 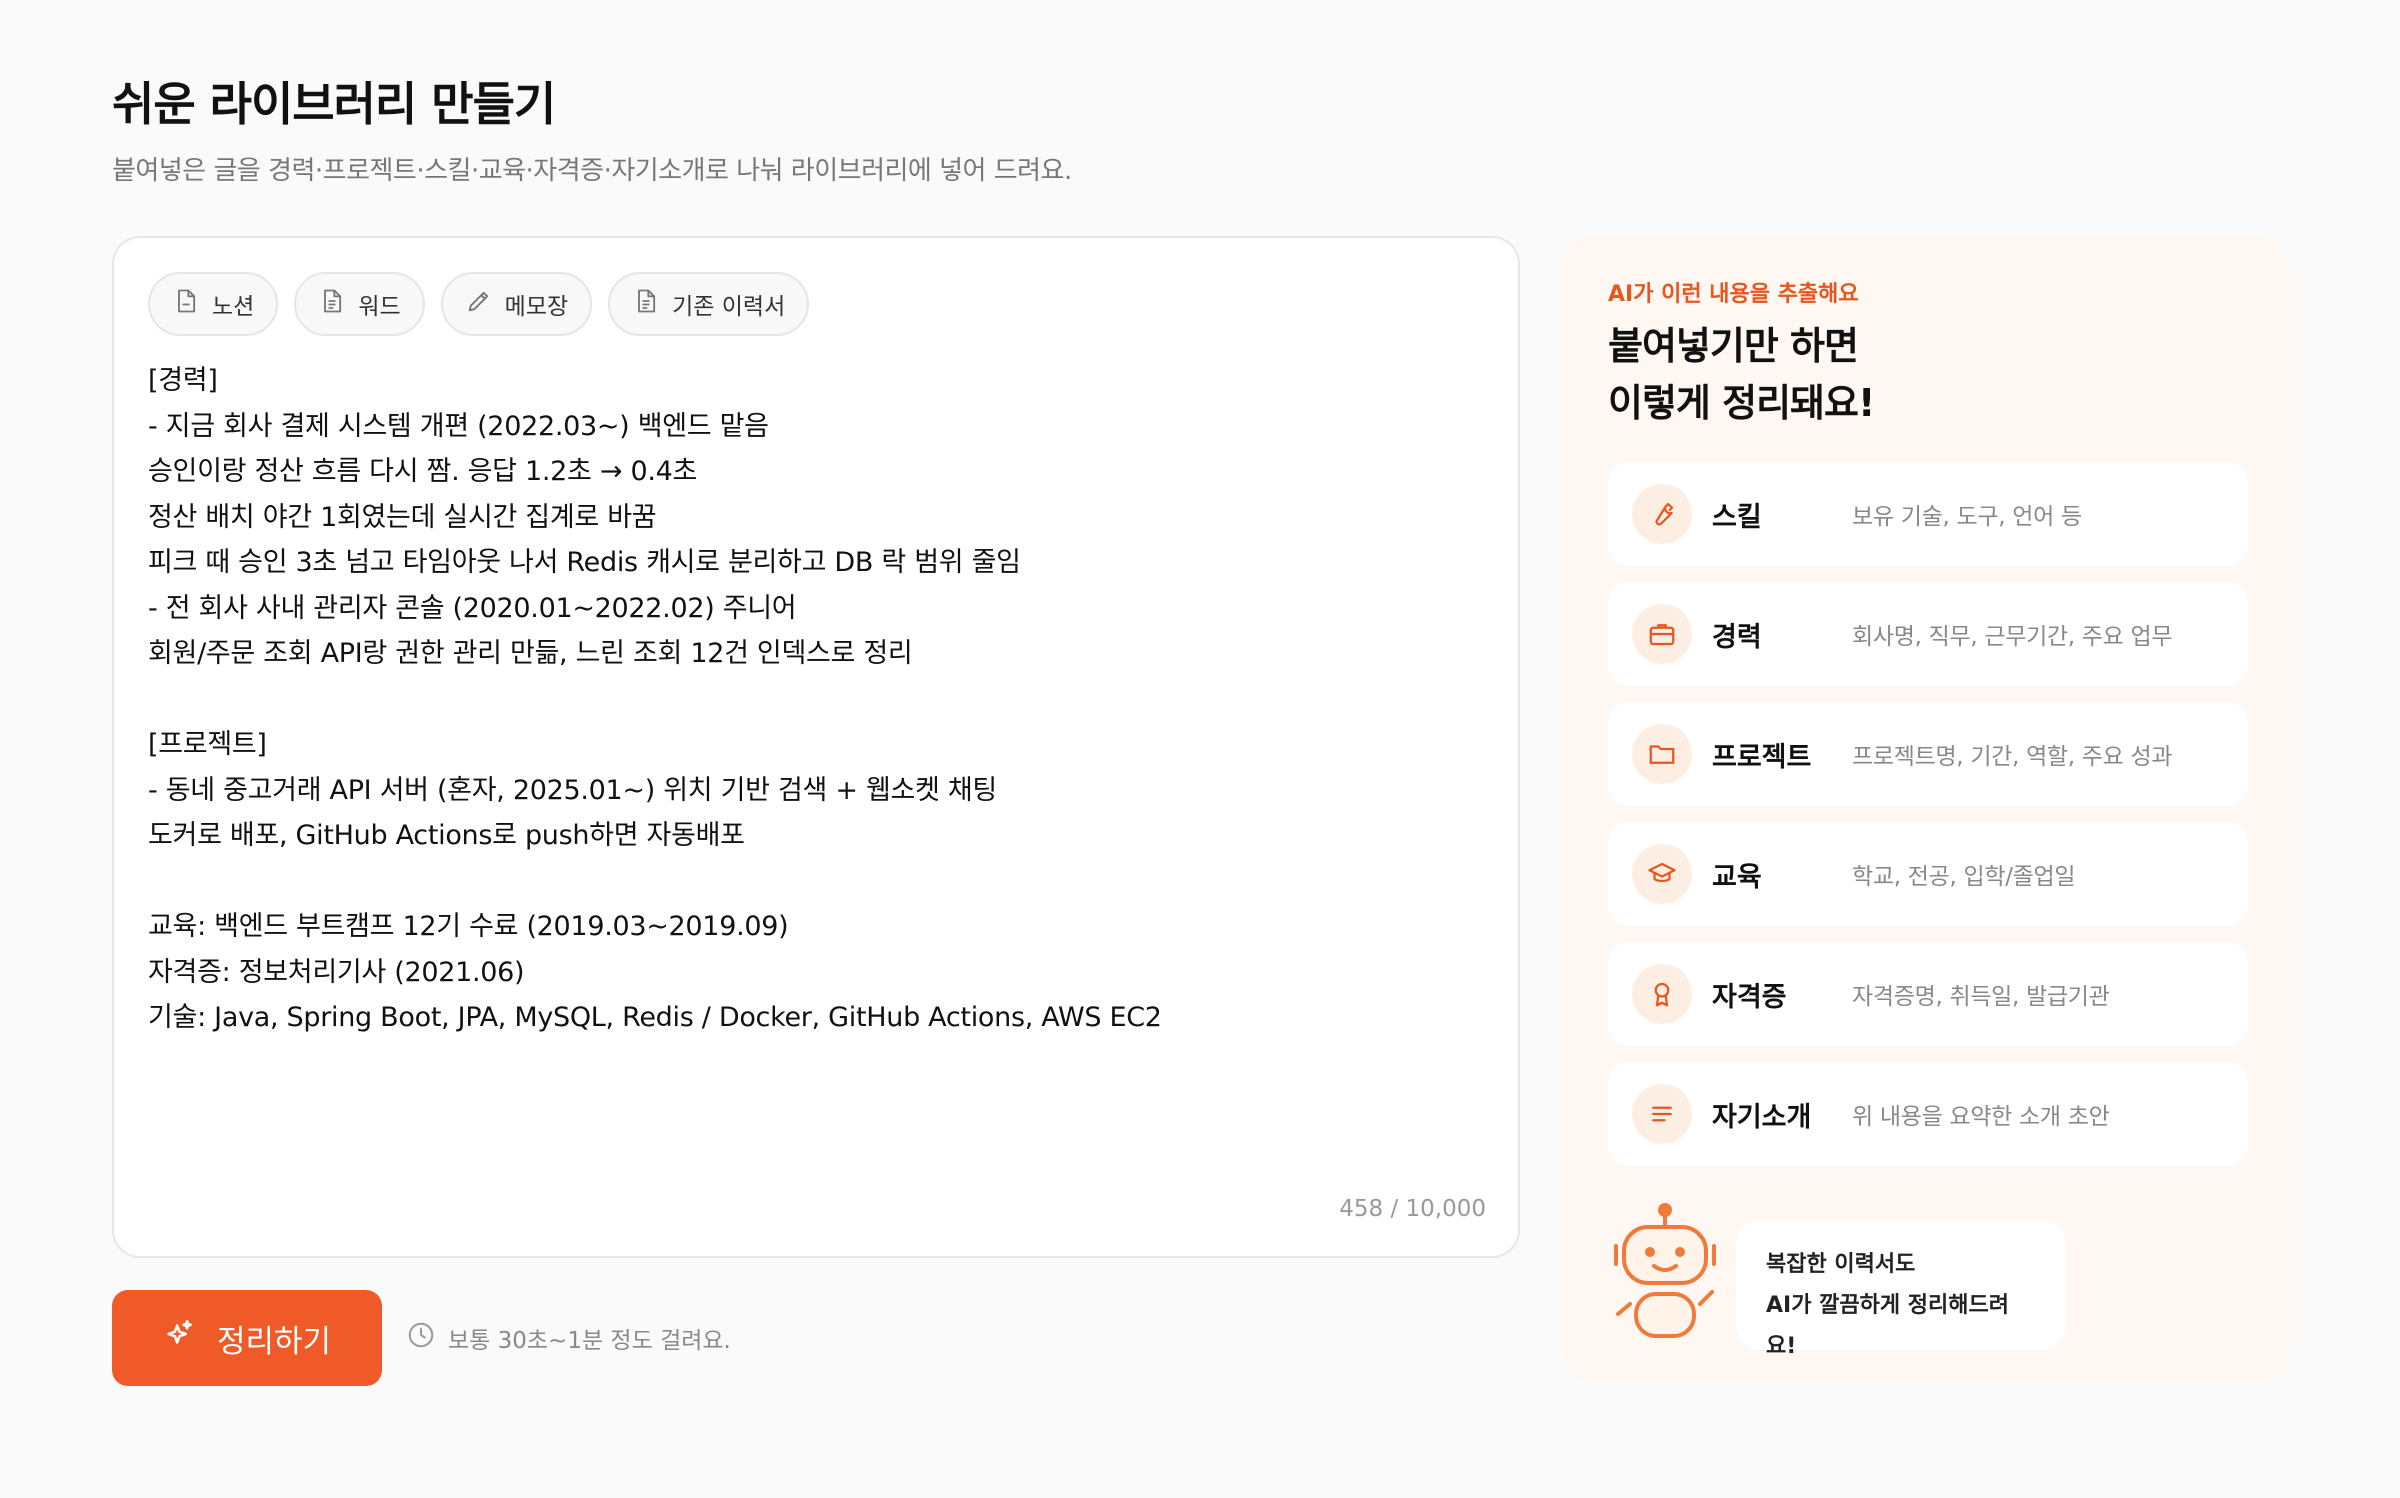 What do you see at coordinates (1662, 1114) in the screenshot?
I see `text-lines-icon` at bounding box center [1662, 1114].